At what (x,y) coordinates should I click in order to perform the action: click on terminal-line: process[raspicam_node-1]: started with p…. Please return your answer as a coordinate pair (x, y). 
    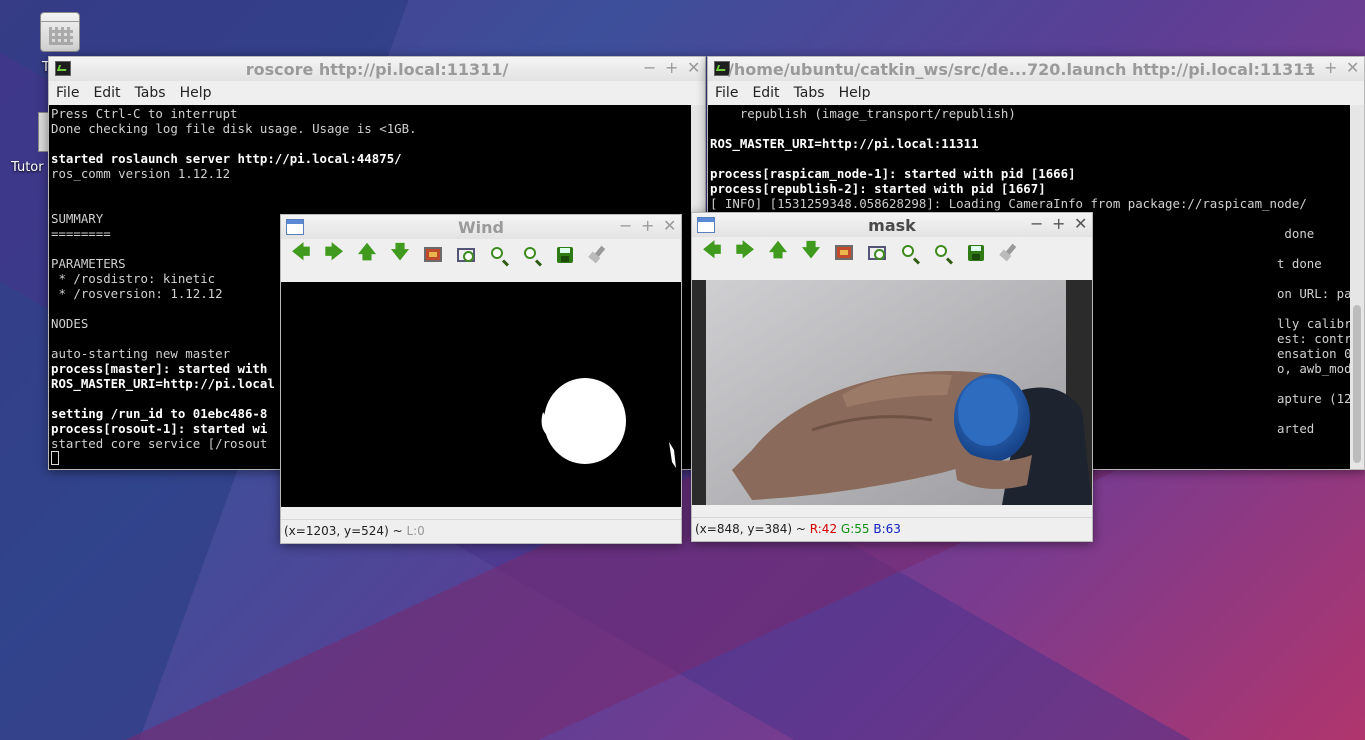
    Looking at the image, I should click on (893, 173).